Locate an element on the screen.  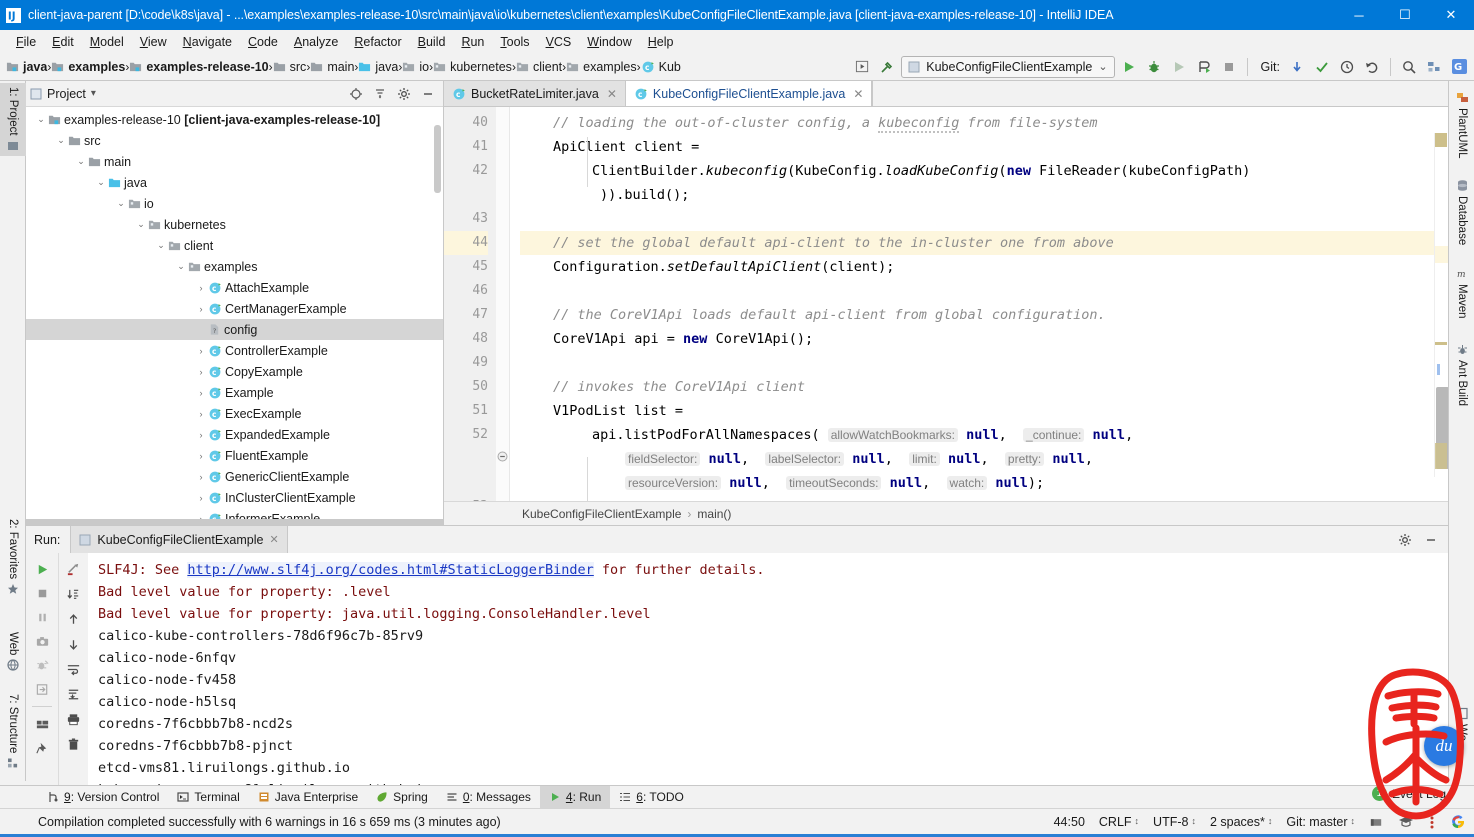
notification-alert-icon is located at coordinates (1432, 822).